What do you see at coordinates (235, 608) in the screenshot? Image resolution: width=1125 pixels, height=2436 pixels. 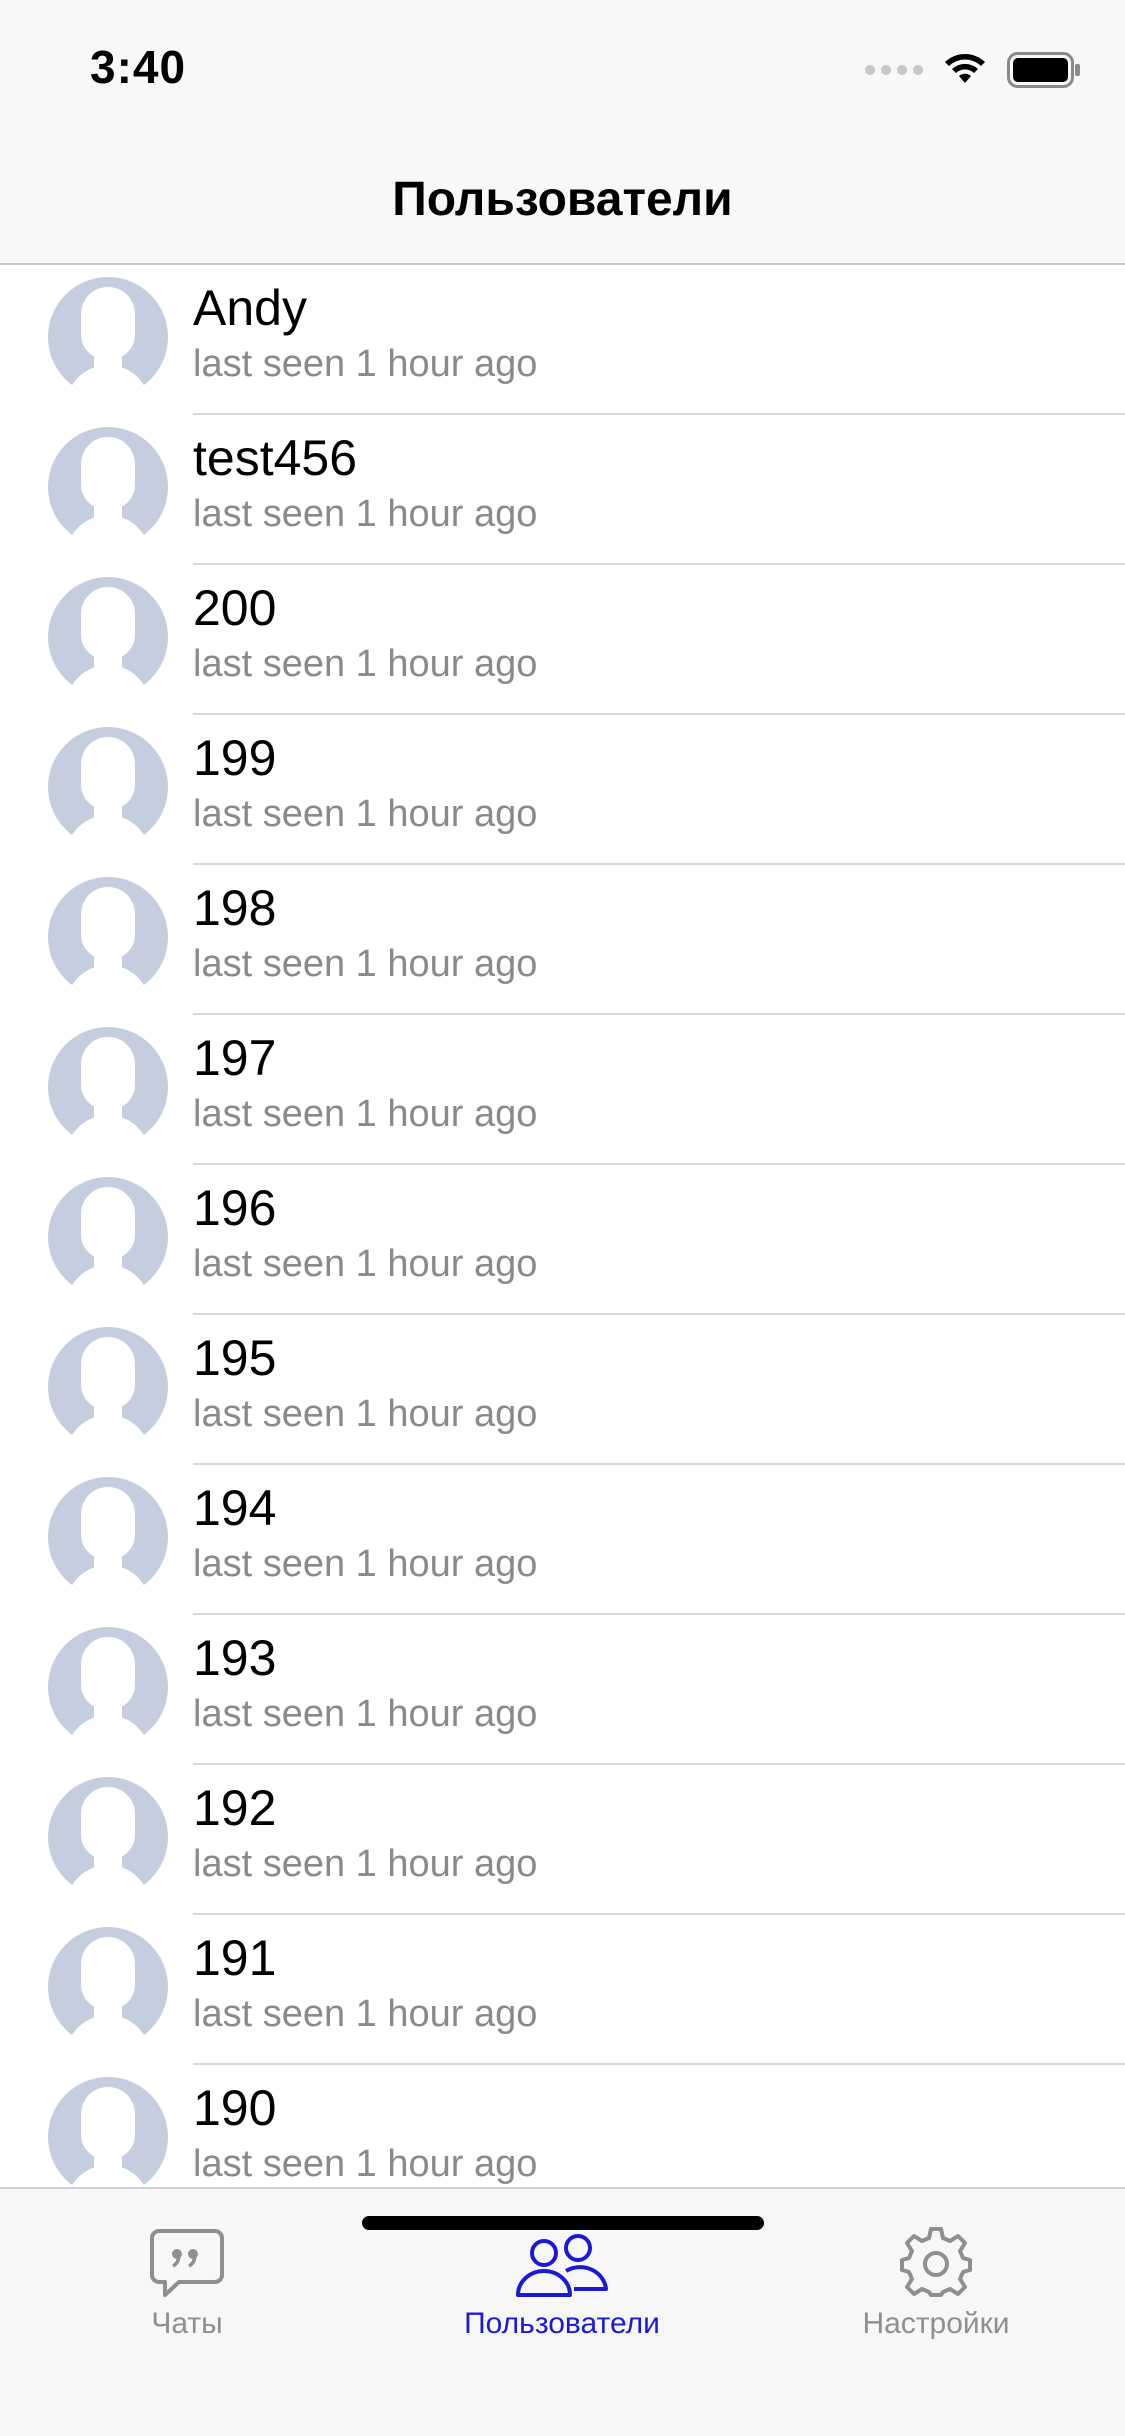 I see `user-name: 200` at bounding box center [235, 608].